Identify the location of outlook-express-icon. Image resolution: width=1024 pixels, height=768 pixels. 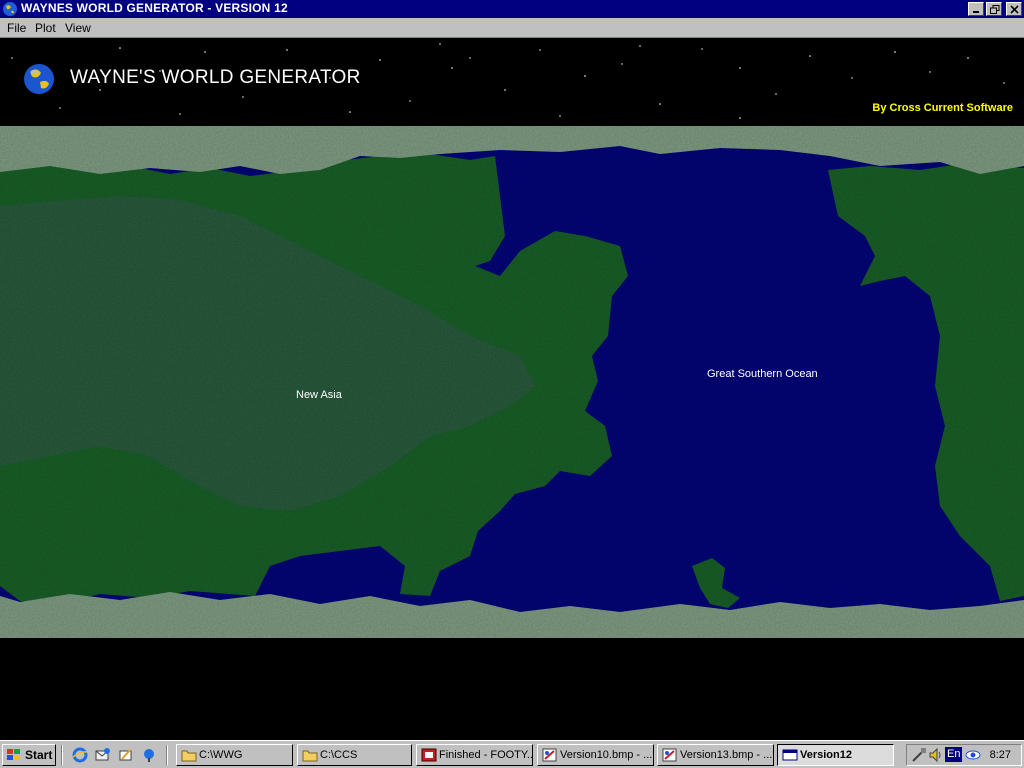
(103, 755).